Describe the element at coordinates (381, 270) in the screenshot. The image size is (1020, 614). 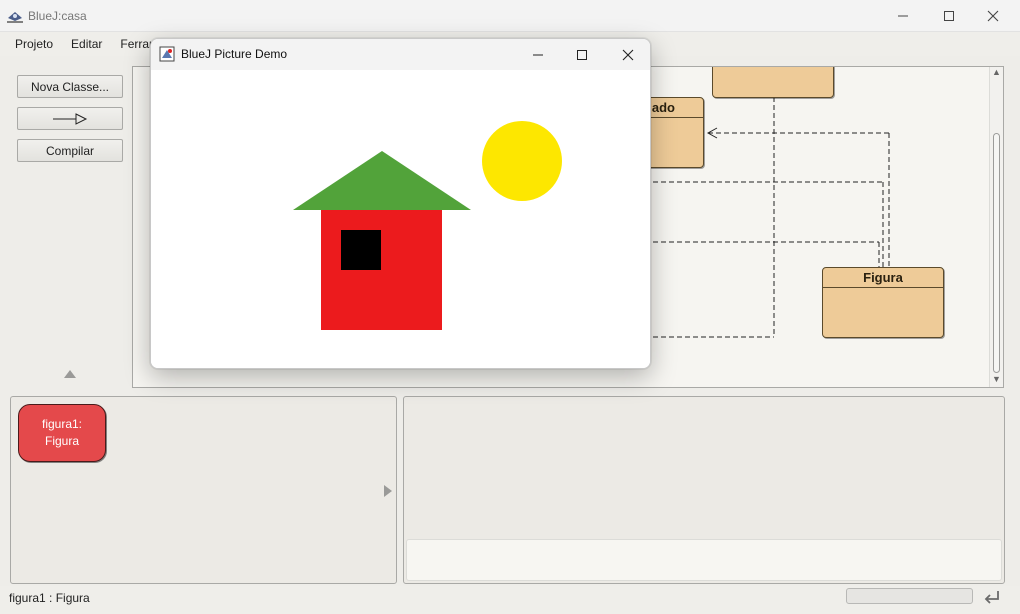
I see `wall-square` at that location.